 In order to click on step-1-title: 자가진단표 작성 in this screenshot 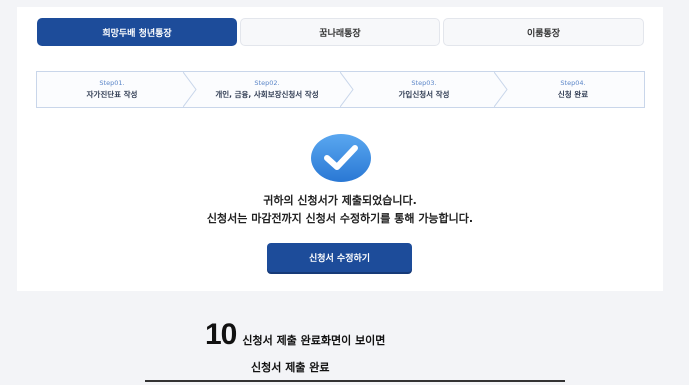, I will do `click(112, 94)`.